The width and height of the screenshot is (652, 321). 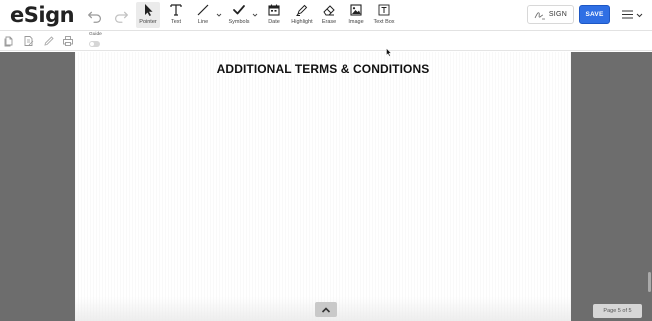 What do you see at coordinates (627, 14) in the screenshot?
I see `hamburger-menu-icon` at bounding box center [627, 14].